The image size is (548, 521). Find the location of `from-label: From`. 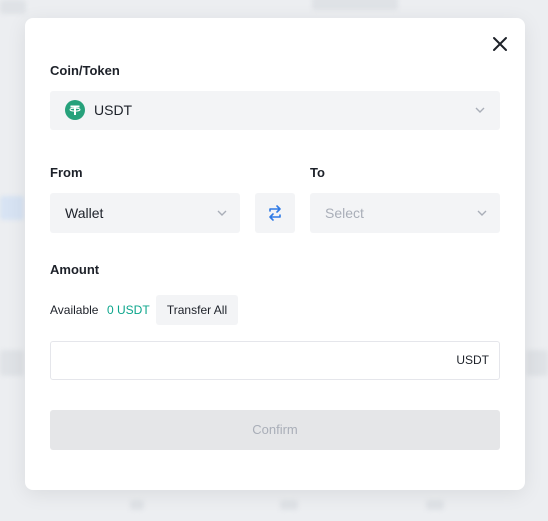

from-label: From is located at coordinates (66, 172).